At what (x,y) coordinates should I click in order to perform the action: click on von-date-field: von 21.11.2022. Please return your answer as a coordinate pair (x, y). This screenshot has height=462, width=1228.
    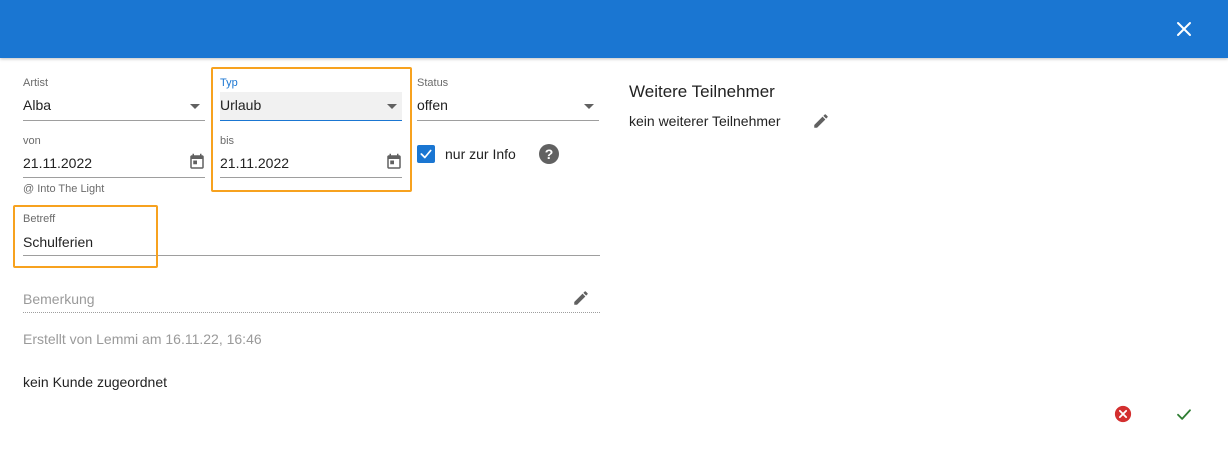
    Looking at the image, I should click on (114, 157).